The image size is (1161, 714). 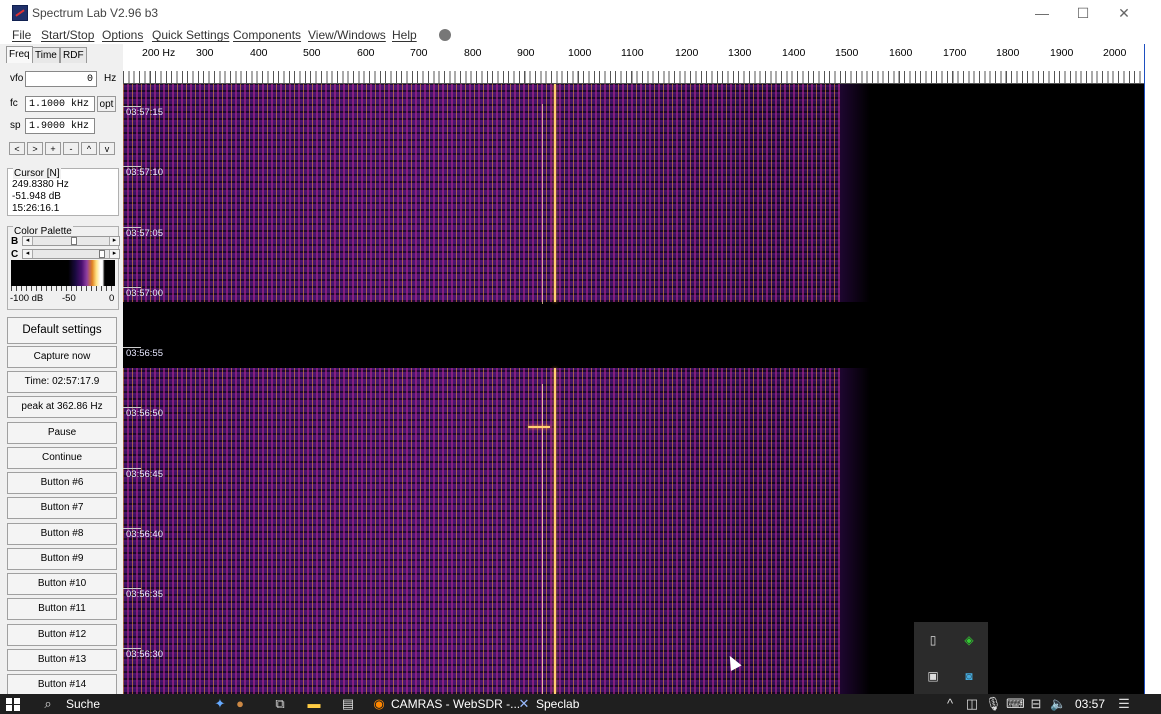 What do you see at coordinates (972, 704) in the screenshot?
I see `tray-icon: ◫` at bounding box center [972, 704].